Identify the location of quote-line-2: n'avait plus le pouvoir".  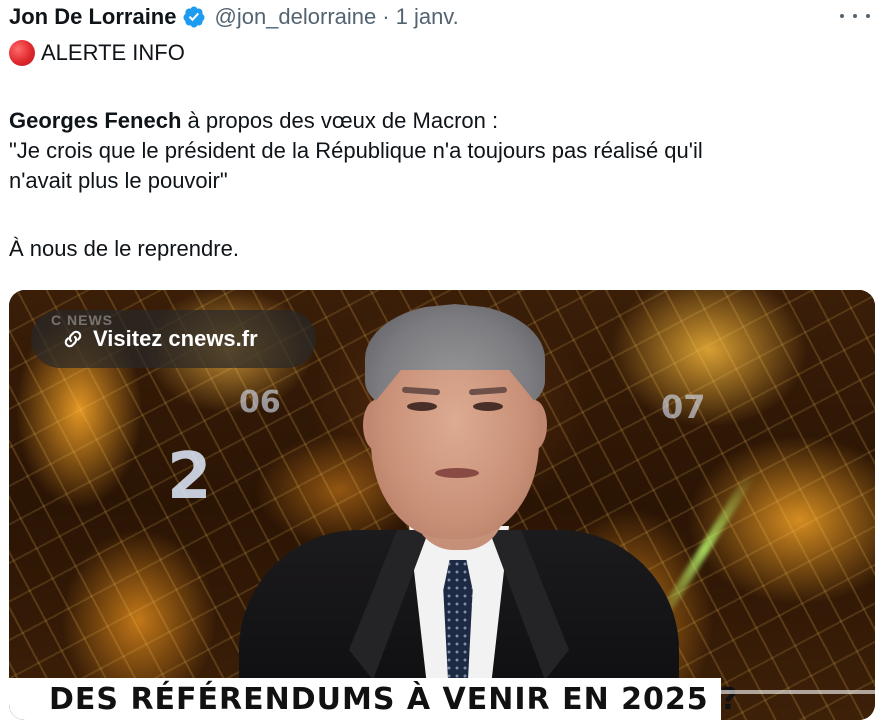
(118, 180).